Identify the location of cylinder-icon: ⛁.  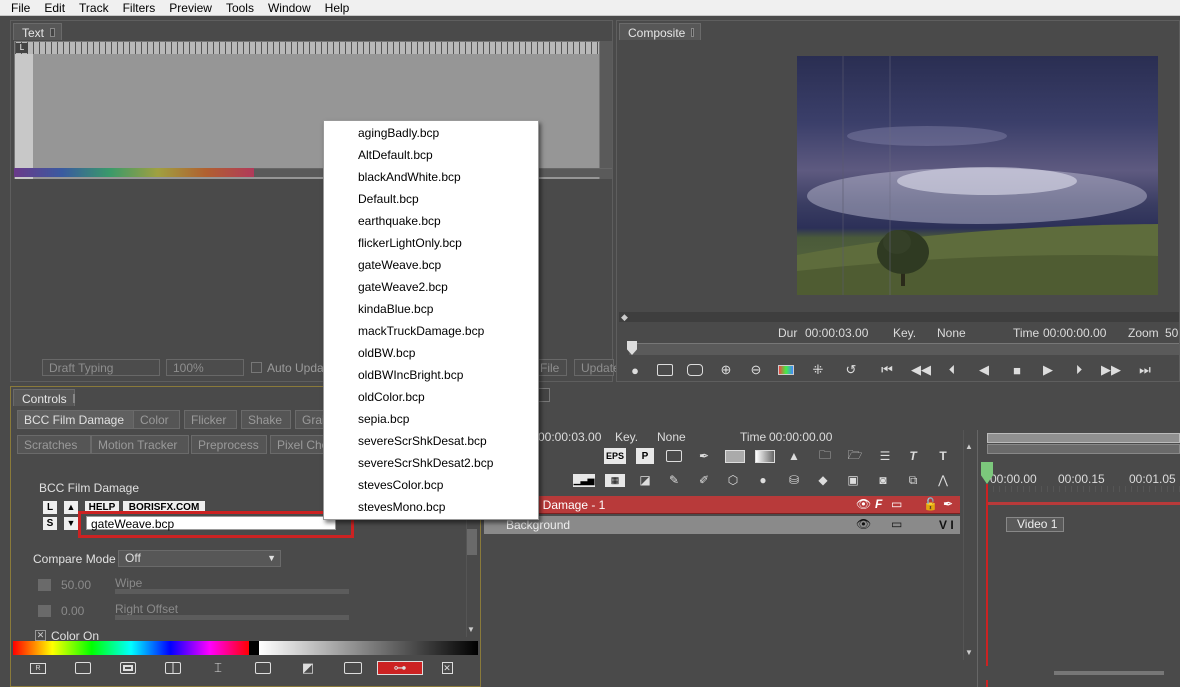
(794, 480).